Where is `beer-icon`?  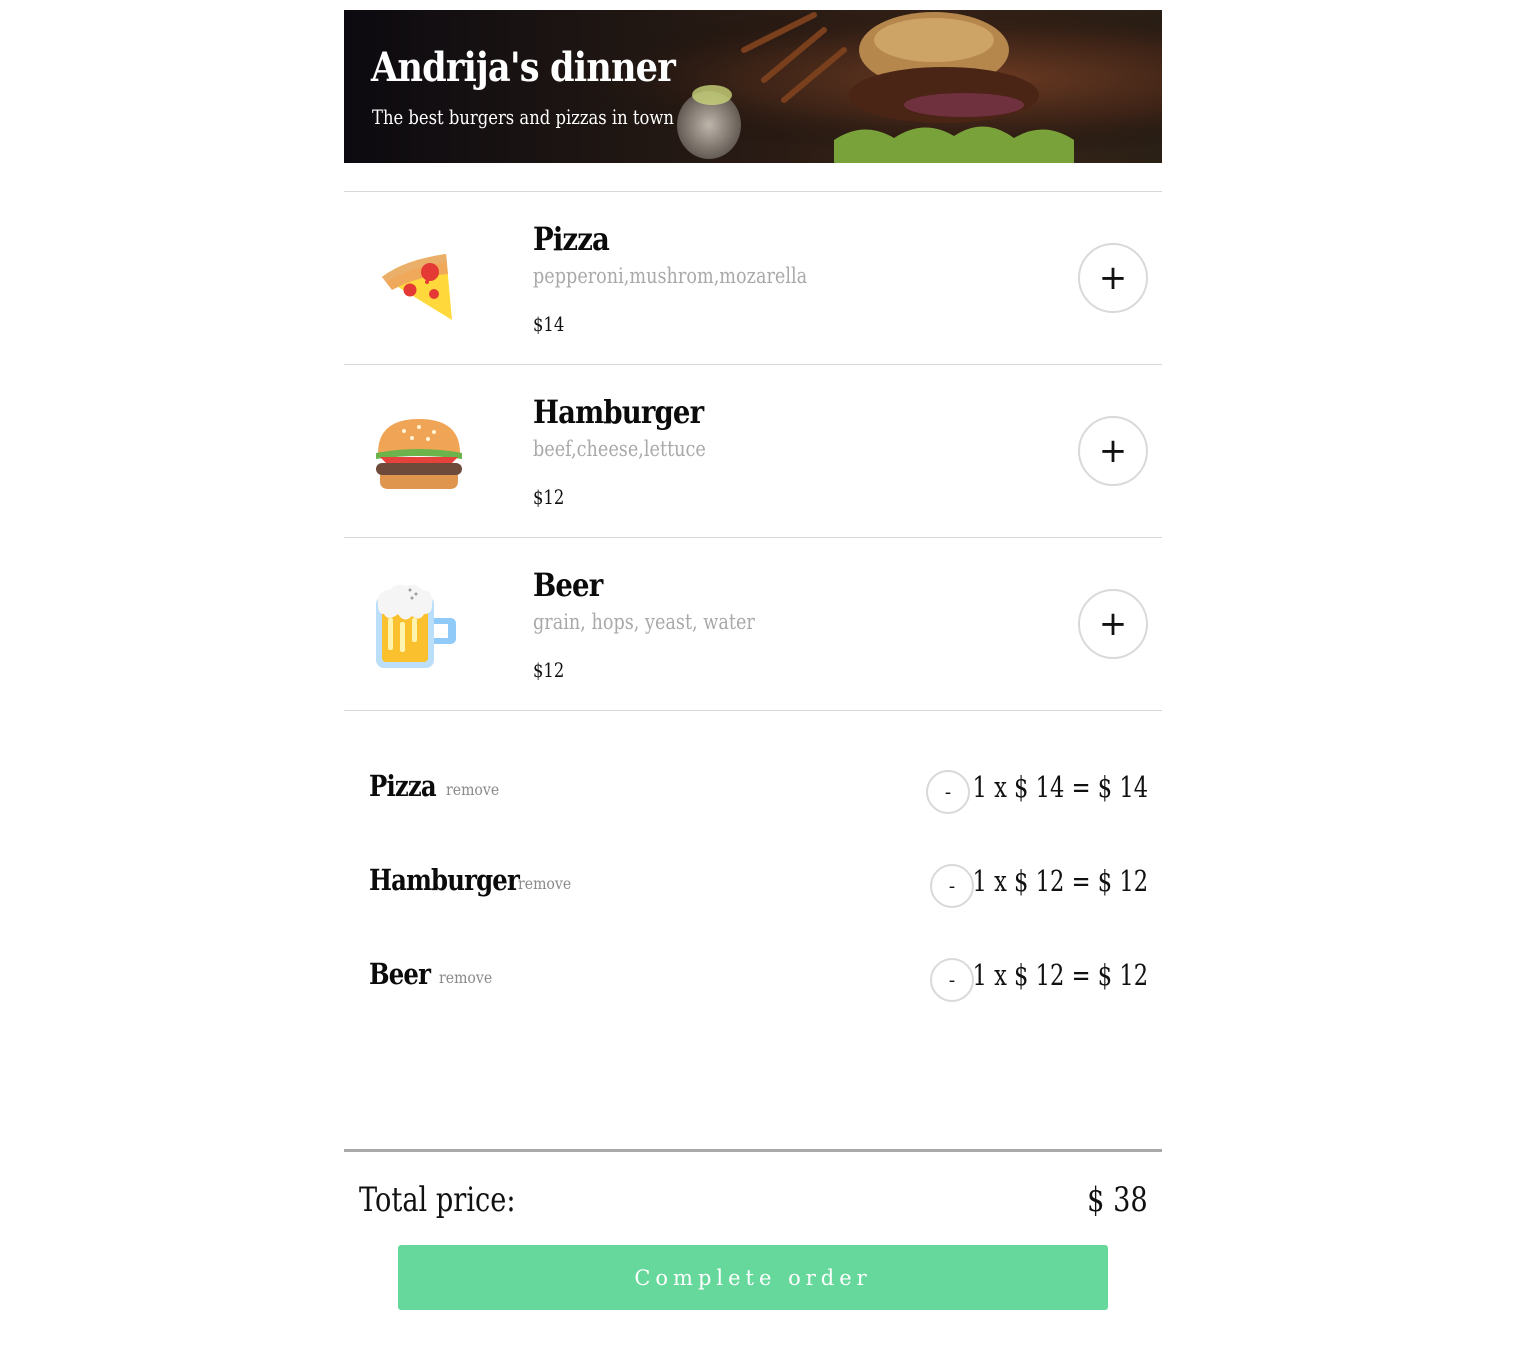 beer-icon is located at coordinates (419, 623).